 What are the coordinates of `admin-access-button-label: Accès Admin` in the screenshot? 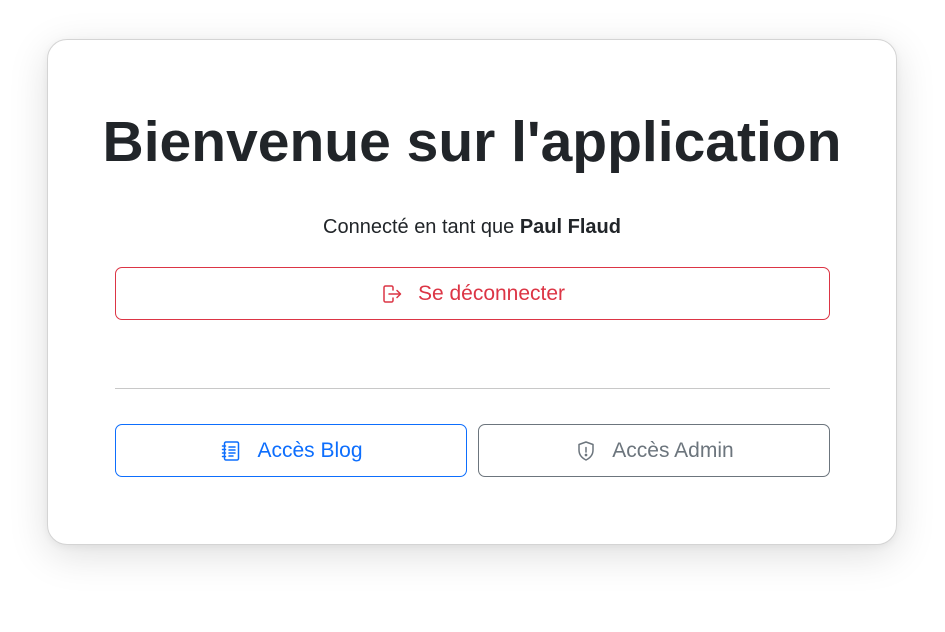 It's located at (673, 450).